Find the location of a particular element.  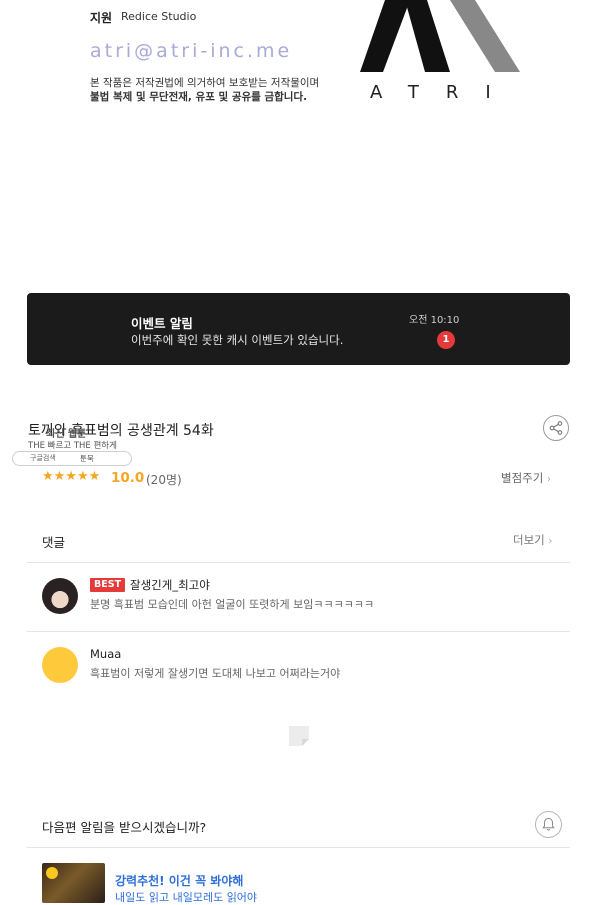

comment-username: Muaa is located at coordinates (106, 654).